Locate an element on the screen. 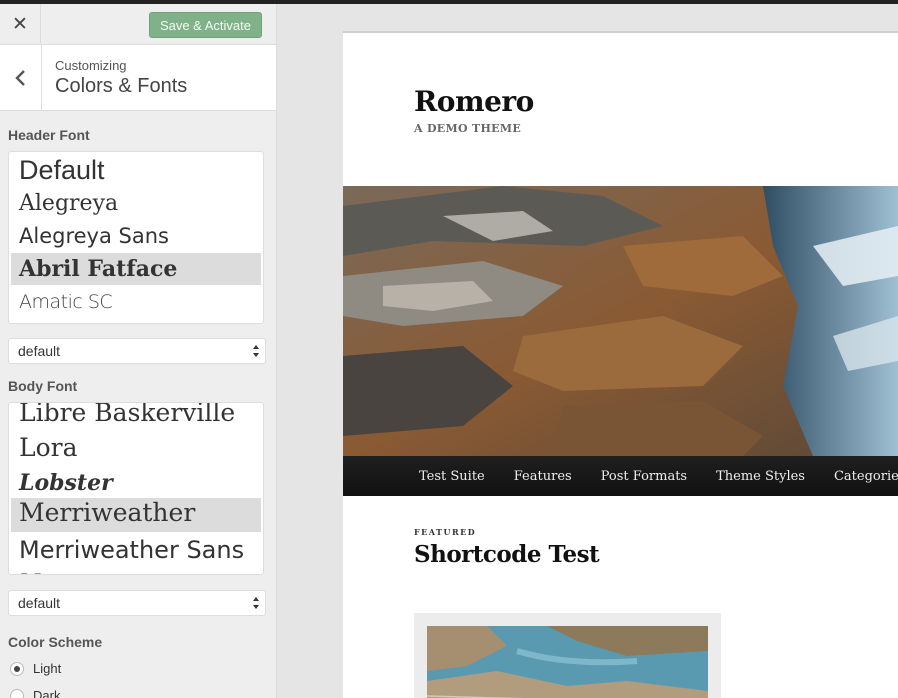 The image size is (898, 698). body-font-option-lora: Lora is located at coordinates (136, 452).